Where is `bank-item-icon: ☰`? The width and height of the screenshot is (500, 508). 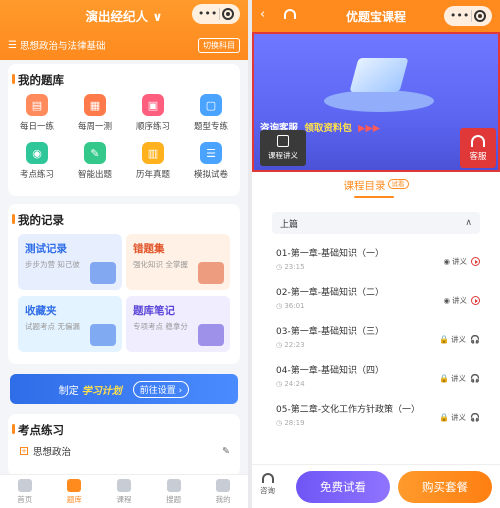 bank-item-icon: ☰ is located at coordinates (211, 153).